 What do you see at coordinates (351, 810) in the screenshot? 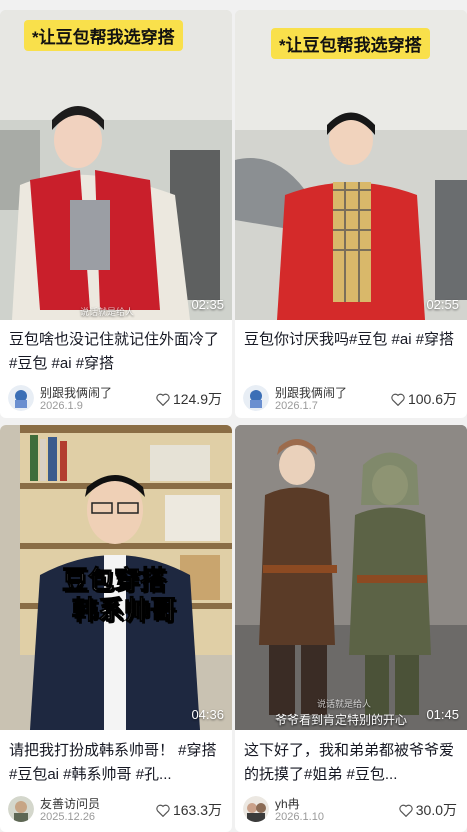
I see `video-meta: yh冉 2026.1.10 30.0万` at bounding box center [351, 810].